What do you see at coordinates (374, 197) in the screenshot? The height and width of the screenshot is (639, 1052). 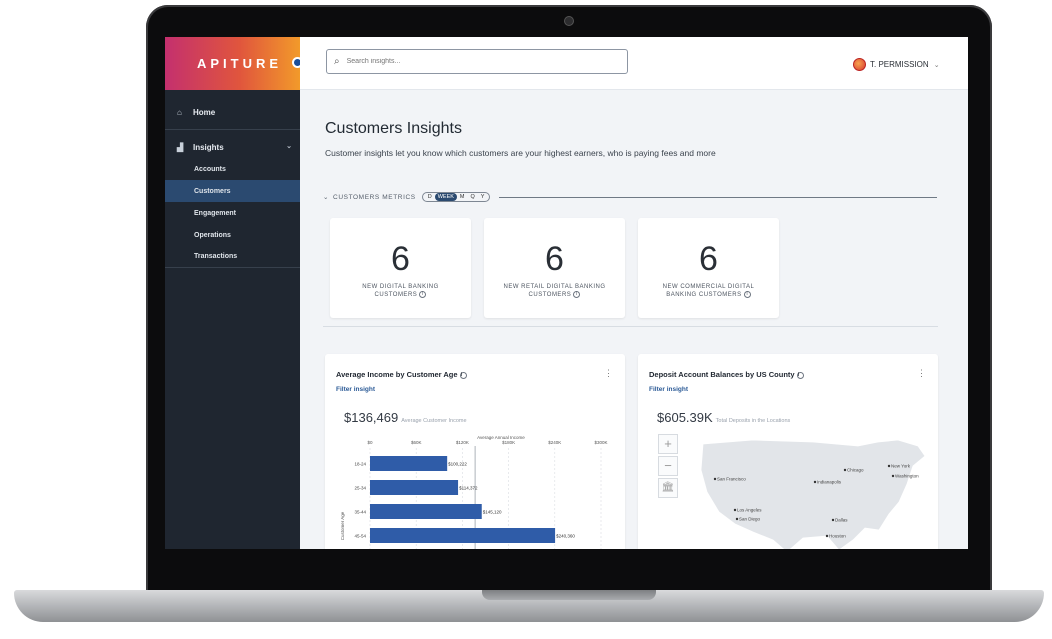 I see `metrics-label: CUSTOMERS METRICS` at bounding box center [374, 197].